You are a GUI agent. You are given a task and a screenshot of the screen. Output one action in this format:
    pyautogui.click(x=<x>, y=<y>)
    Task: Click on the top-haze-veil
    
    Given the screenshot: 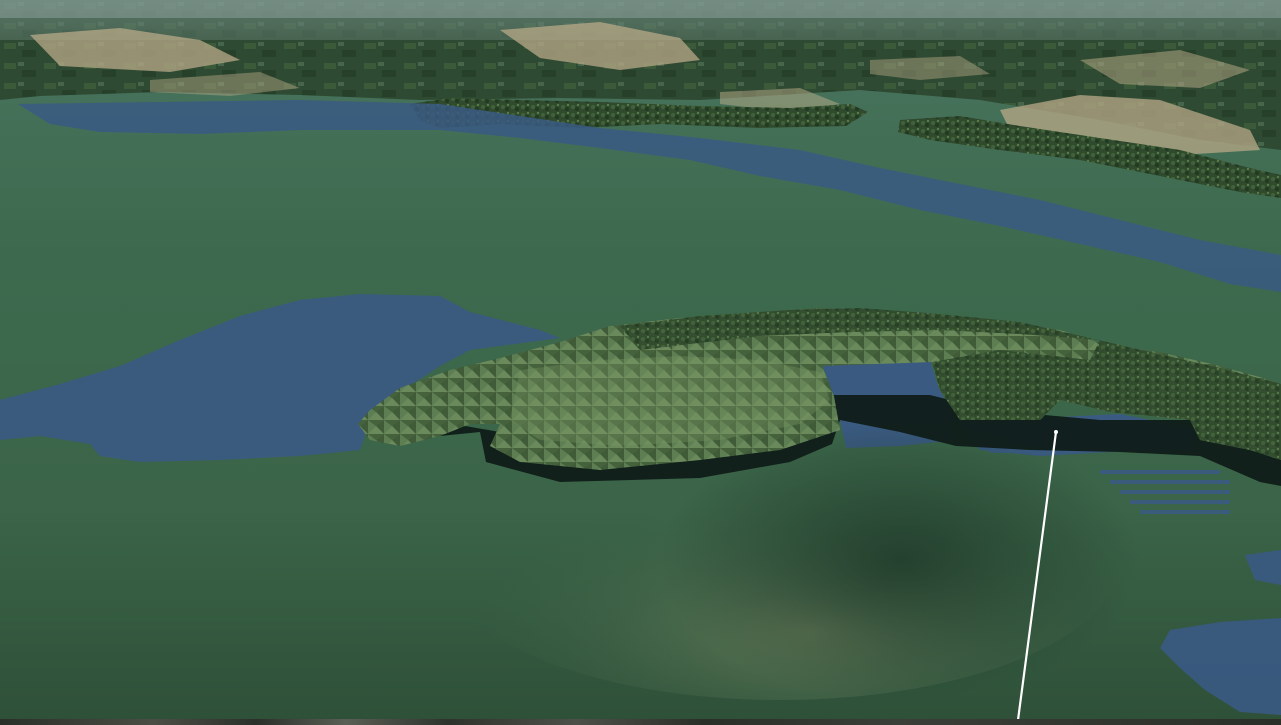 What is the action you would take?
    pyautogui.click(x=640, y=9)
    